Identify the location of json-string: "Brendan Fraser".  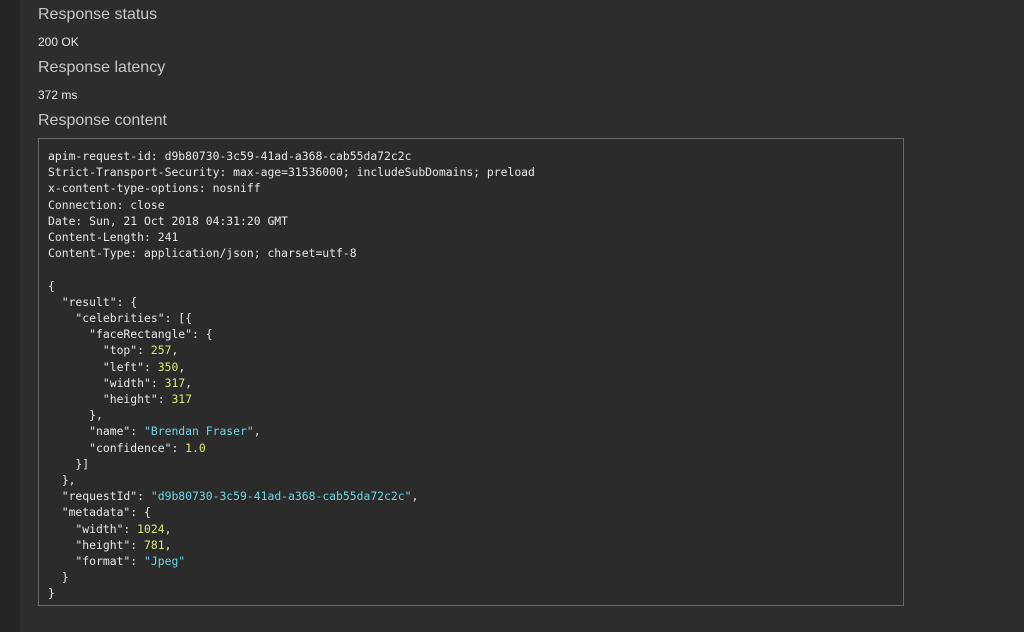
(199, 431).